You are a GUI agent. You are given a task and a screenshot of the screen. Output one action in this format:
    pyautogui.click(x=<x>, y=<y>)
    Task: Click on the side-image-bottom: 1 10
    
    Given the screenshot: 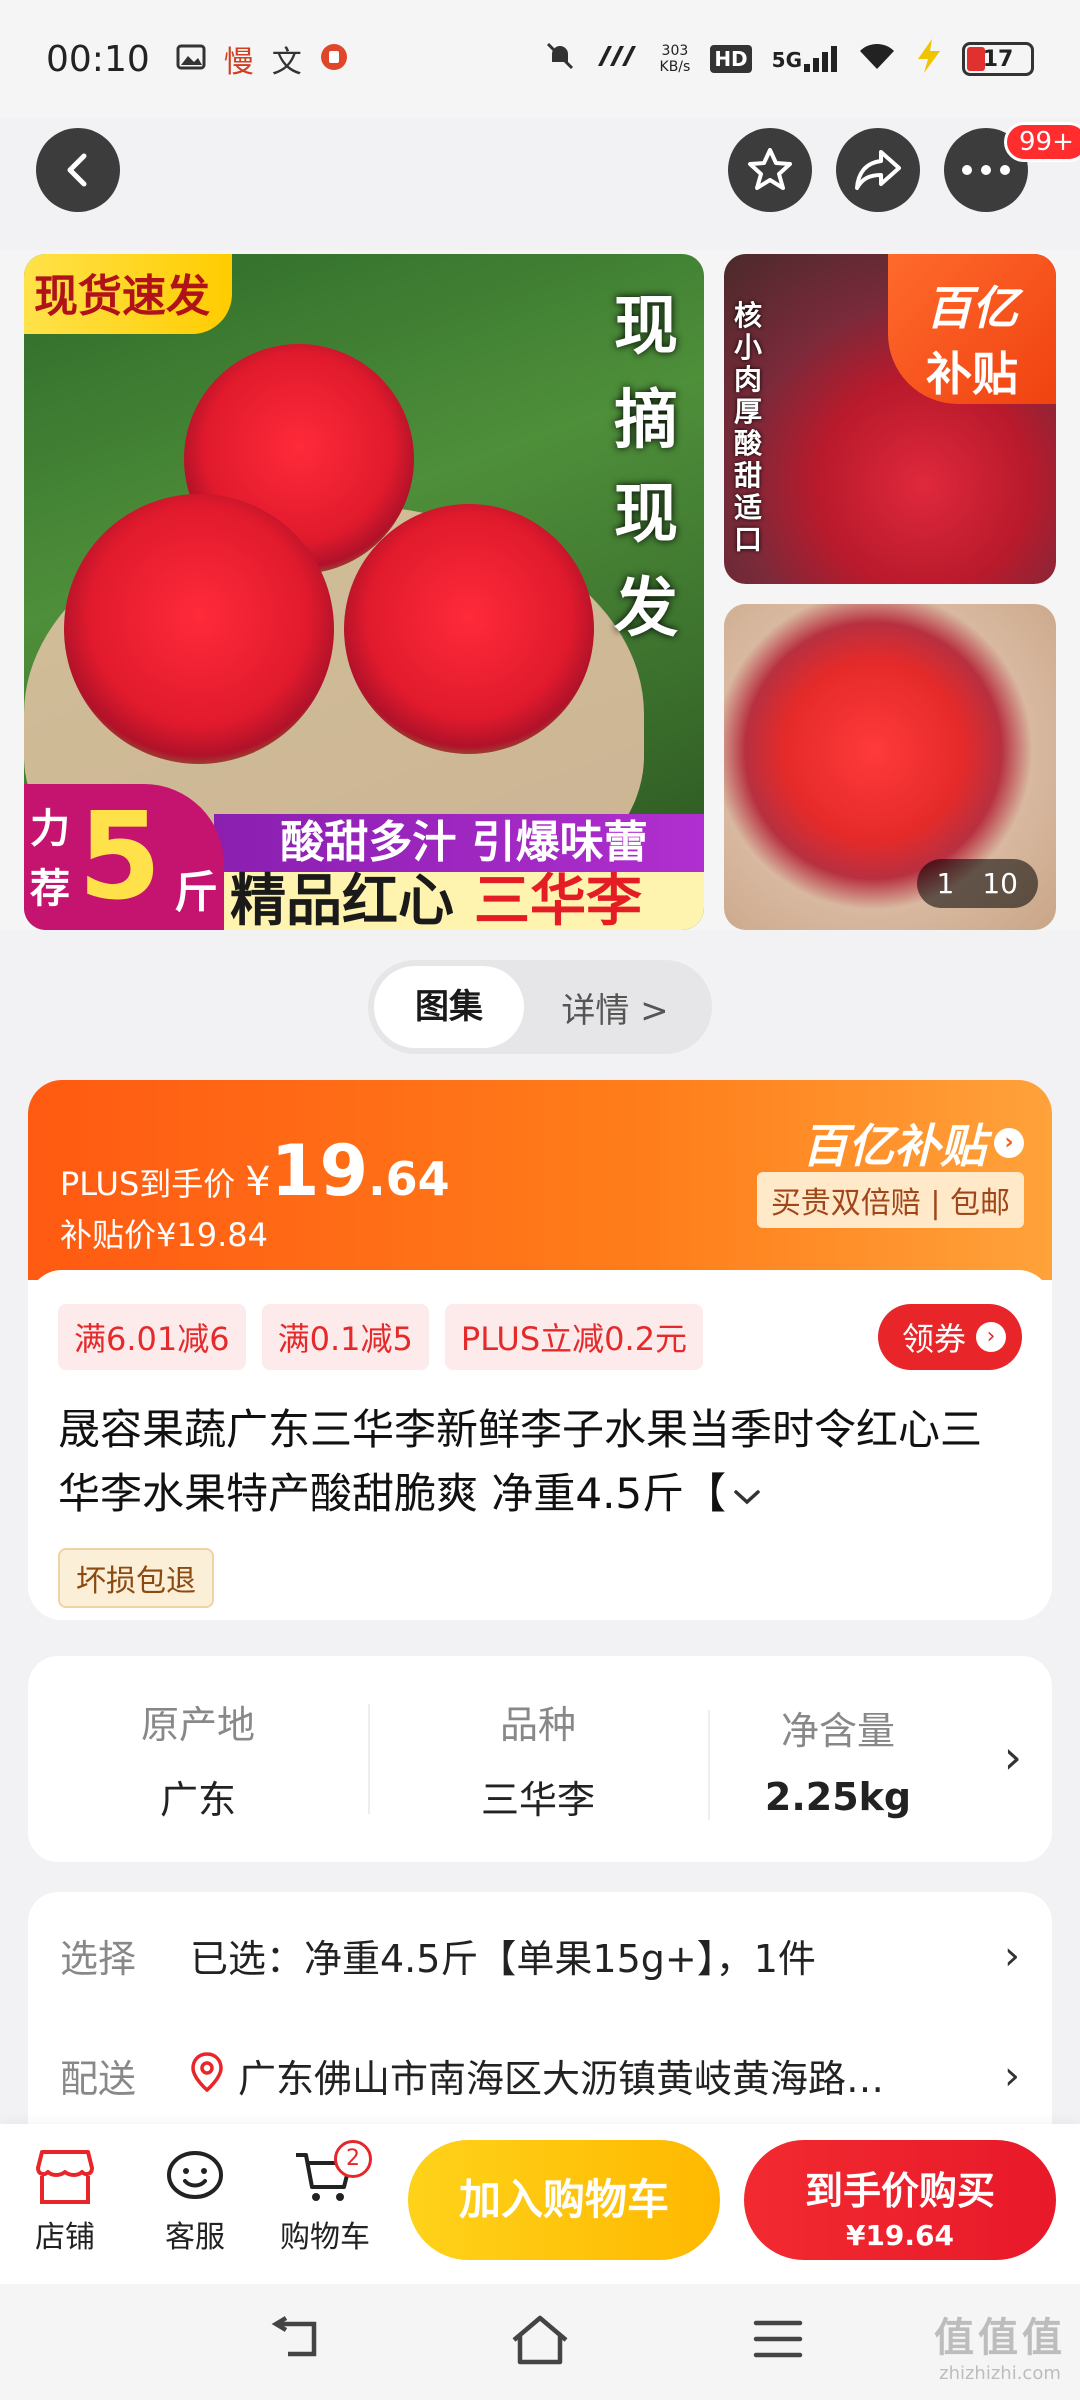 What is the action you would take?
    pyautogui.click(x=890, y=767)
    